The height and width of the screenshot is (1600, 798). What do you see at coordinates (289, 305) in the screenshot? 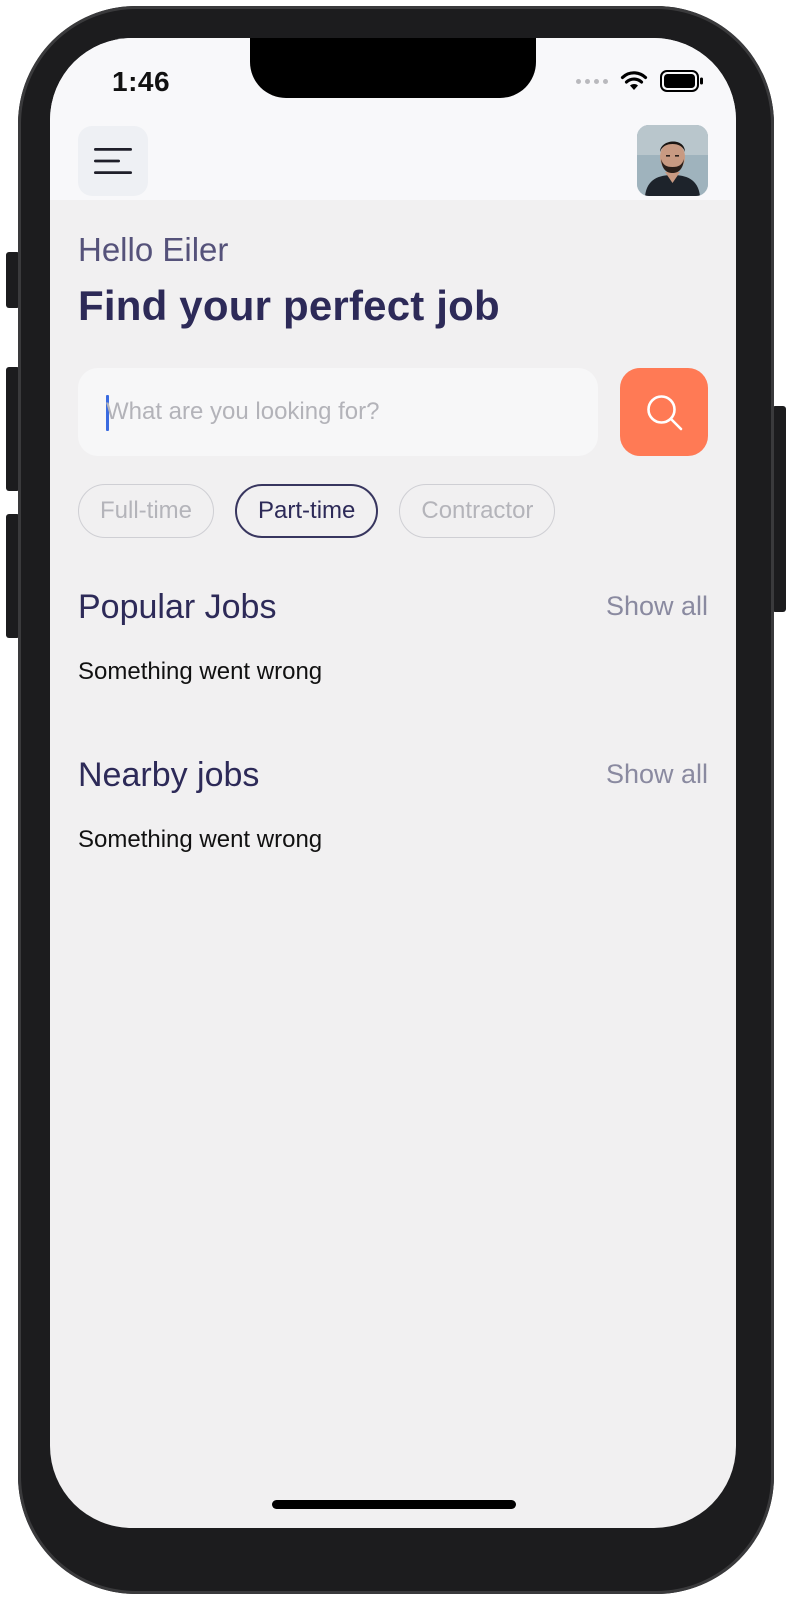
I see `page-title: Find your perfect job` at bounding box center [289, 305].